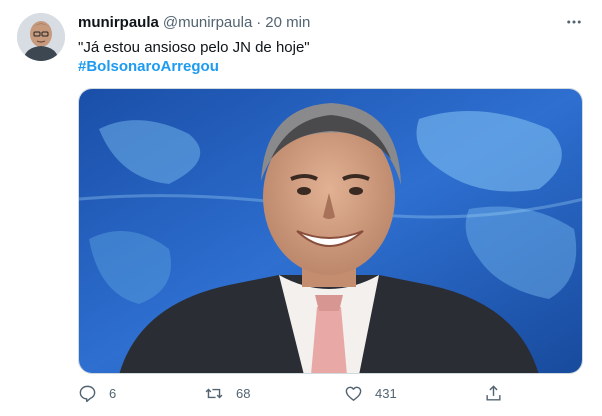  What do you see at coordinates (41, 37) in the screenshot?
I see `avatar` at bounding box center [41, 37].